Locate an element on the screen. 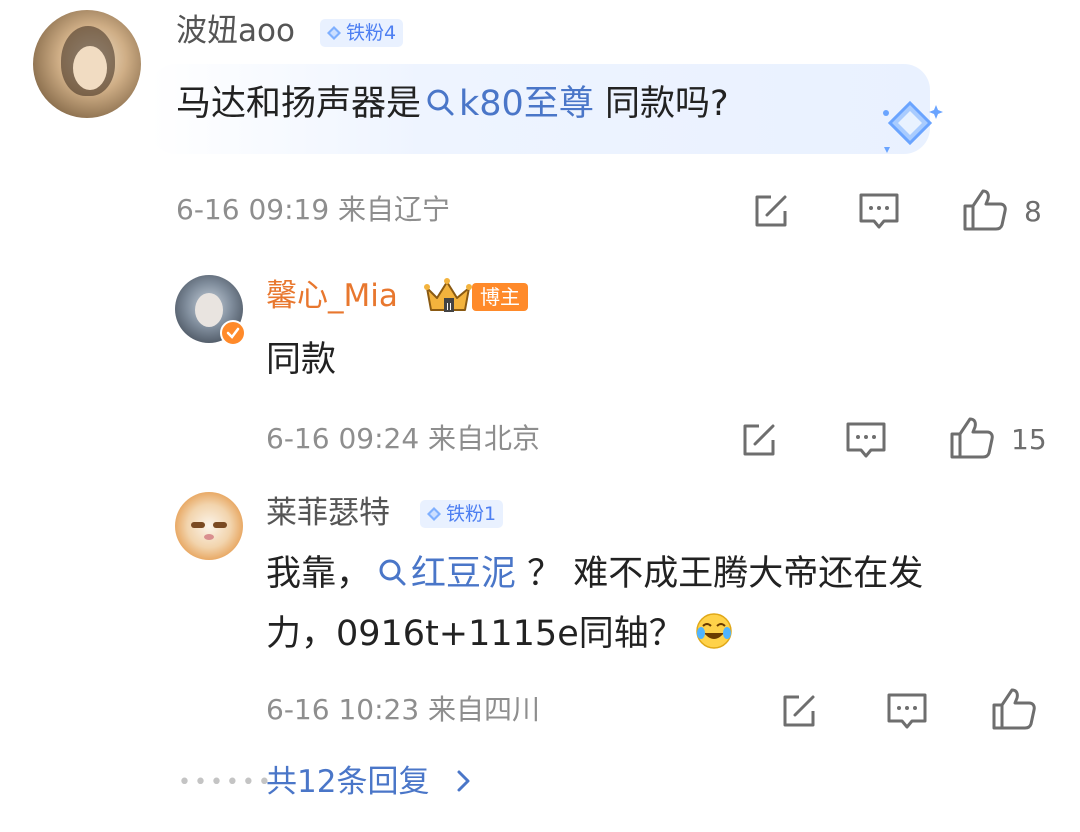  crown-icon: II is located at coordinates (449, 298).